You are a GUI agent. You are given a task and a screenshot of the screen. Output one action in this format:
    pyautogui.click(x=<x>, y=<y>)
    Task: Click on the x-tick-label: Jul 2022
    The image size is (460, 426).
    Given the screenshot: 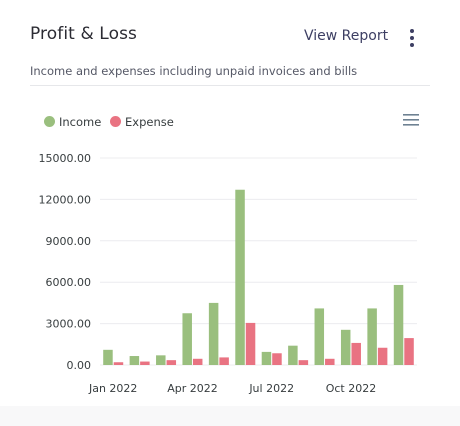 What is the action you would take?
    pyautogui.click(x=271, y=388)
    